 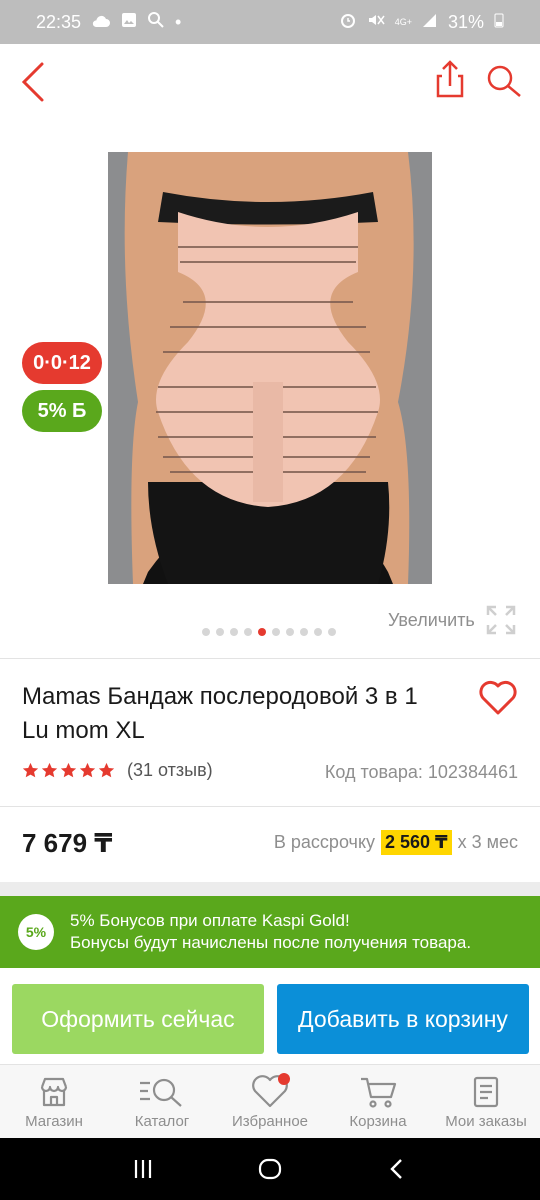 I want to click on chevron-left-icon, so click(x=32, y=82).